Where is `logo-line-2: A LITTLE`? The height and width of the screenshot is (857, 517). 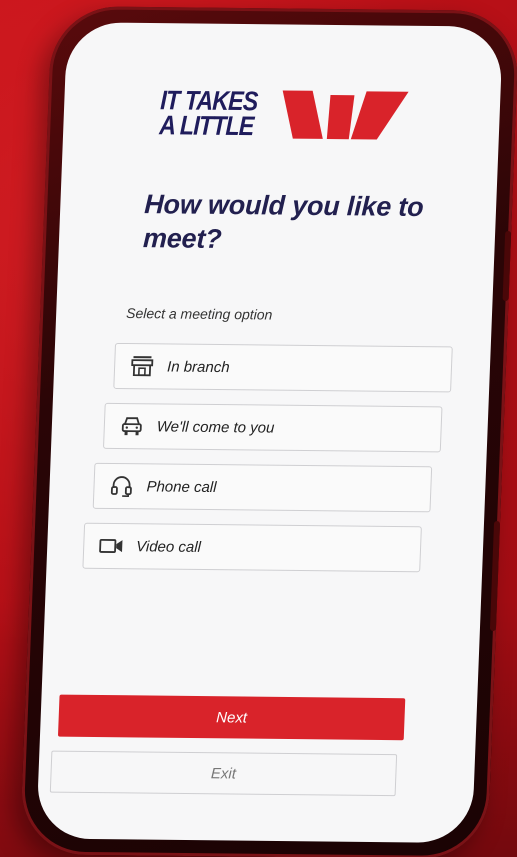 logo-line-2: A LITTLE is located at coordinates (206, 126).